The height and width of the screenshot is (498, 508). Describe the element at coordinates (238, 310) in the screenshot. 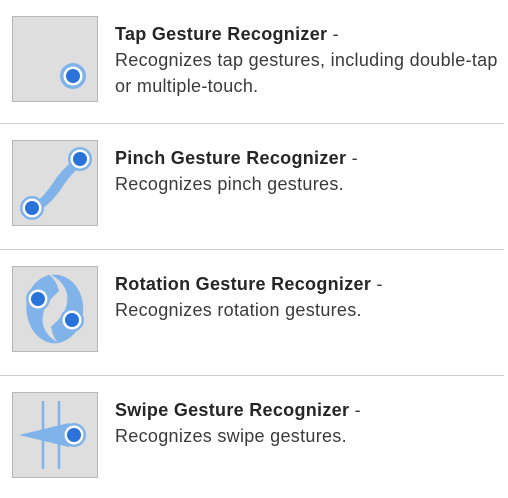

I see `item-description: Recognizes rotation gestures.` at that location.